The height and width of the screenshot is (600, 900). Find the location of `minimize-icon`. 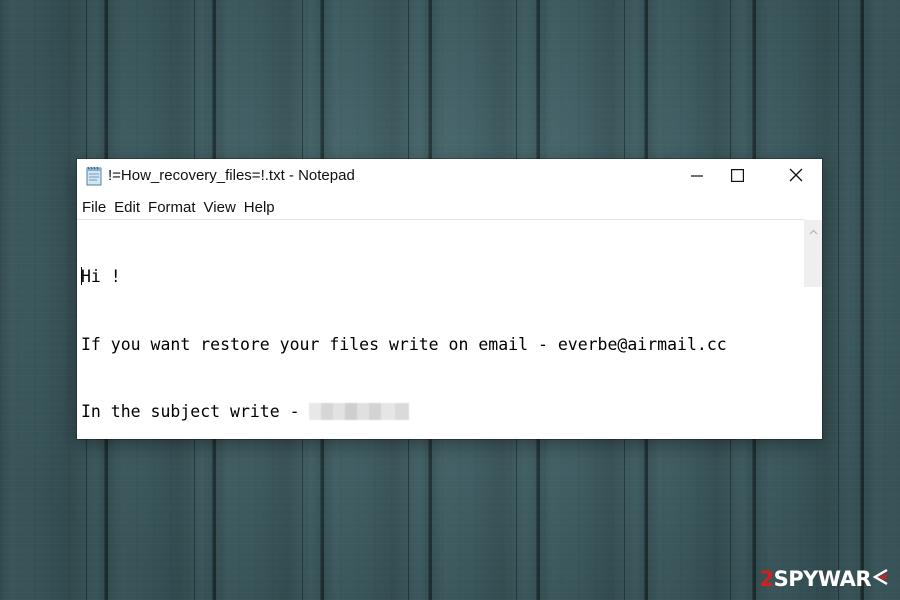

minimize-icon is located at coordinates (697, 176).